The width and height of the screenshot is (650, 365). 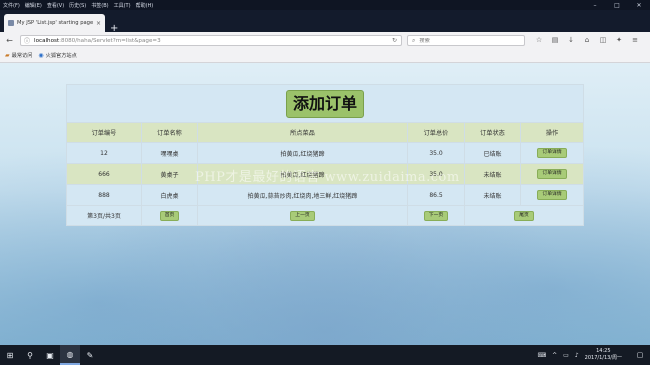 I want to click on app-icon: ▣, so click(x=50, y=355).